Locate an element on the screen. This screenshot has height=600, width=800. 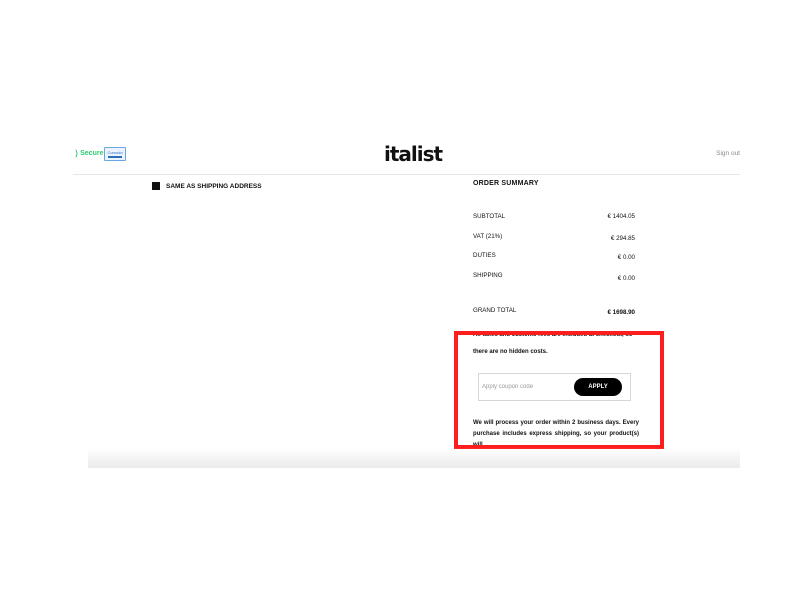
apply-coupon-button: APPLY is located at coordinates (598, 387).